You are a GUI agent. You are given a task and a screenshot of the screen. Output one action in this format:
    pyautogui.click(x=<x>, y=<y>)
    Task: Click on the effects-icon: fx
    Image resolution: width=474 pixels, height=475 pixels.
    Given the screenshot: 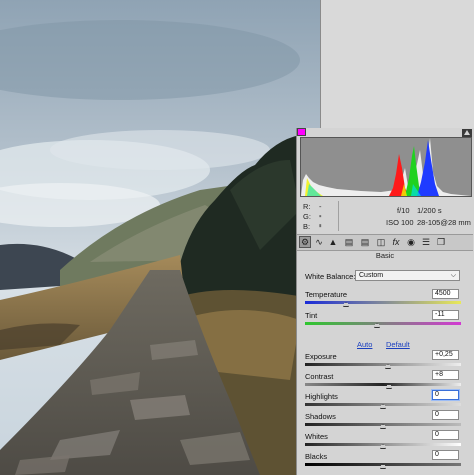 What is the action you would take?
    pyautogui.click(x=396, y=242)
    